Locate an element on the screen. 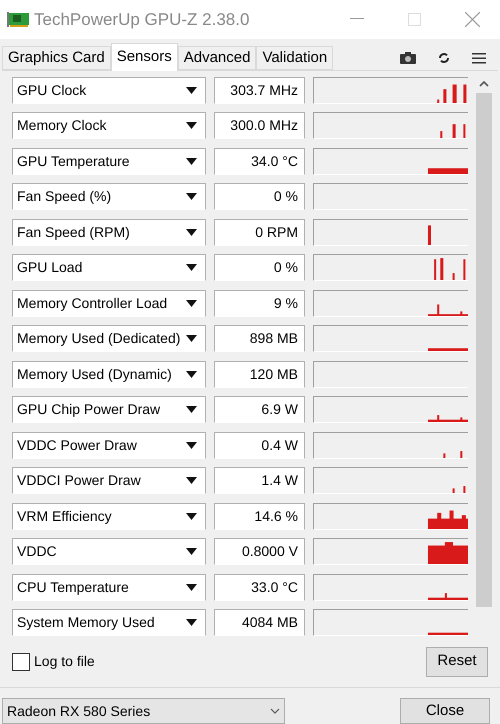 The height and width of the screenshot is (724, 500). reset-button: Reset is located at coordinates (457, 661).